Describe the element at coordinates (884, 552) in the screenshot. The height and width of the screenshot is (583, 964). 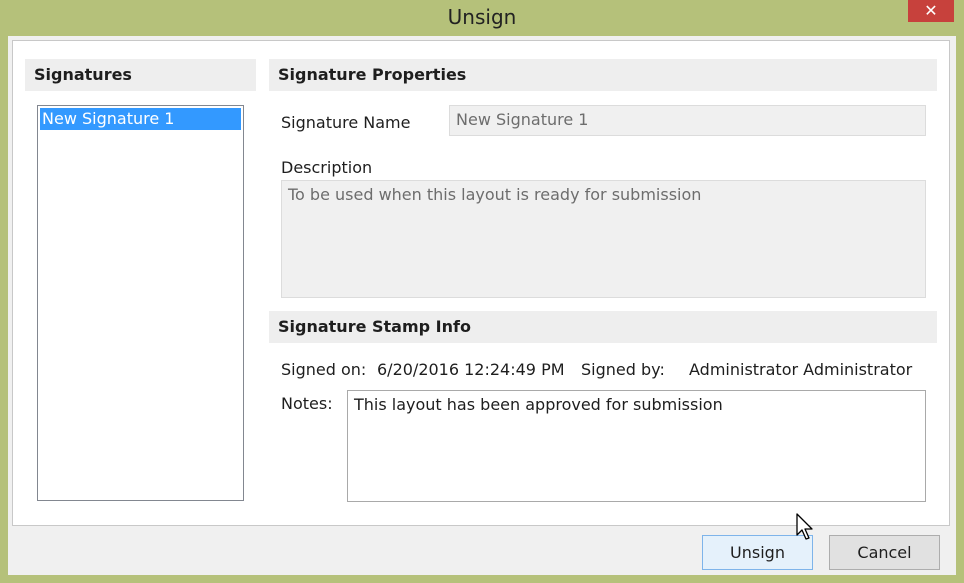
I see `cancel-button: Cancel` at that location.